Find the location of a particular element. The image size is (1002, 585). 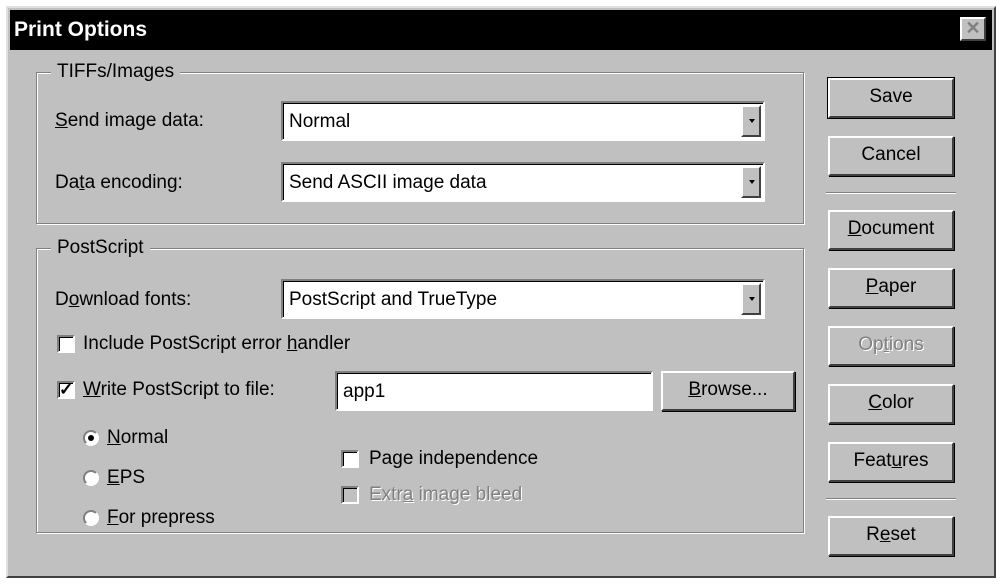

postscript-legend: PostScript is located at coordinates (100, 248).